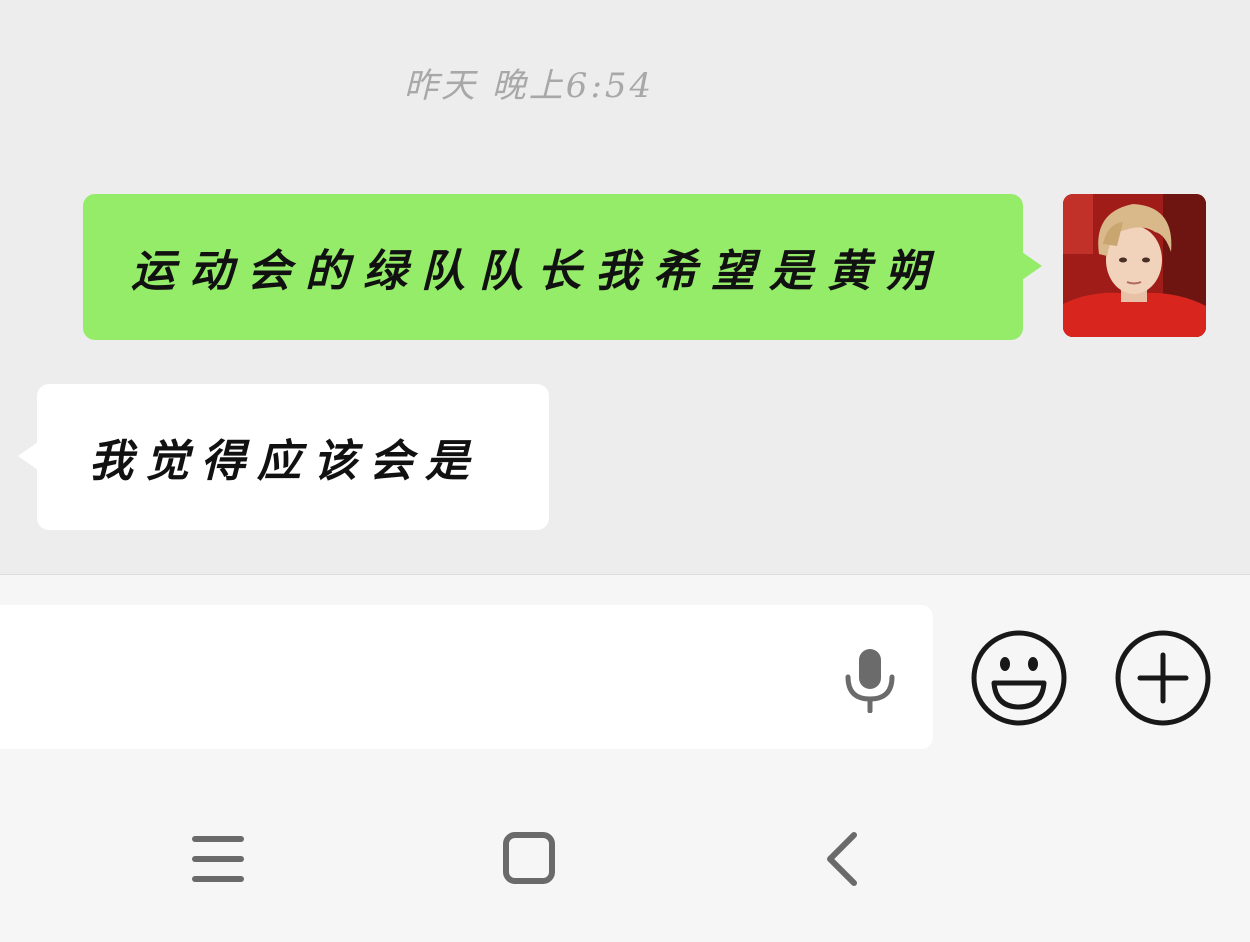  What do you see at coordinates (285, 461) in the screenshot?
I see `message-text: 我觉得应该会是` at bounding box center [285, 461].